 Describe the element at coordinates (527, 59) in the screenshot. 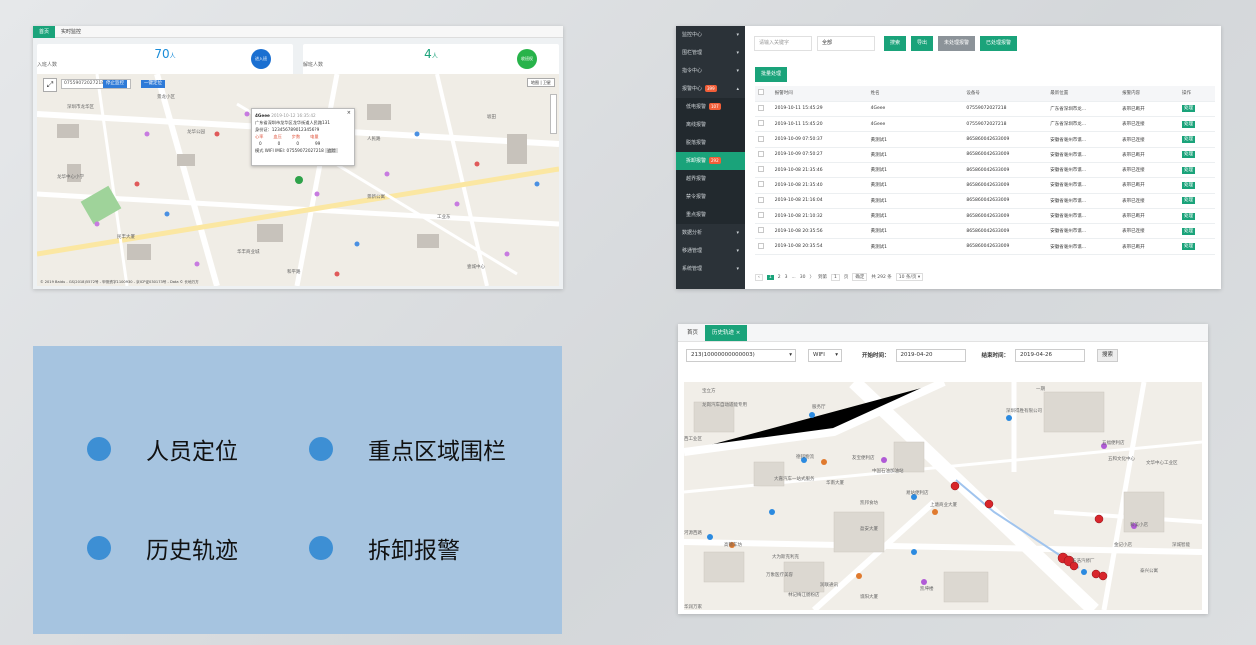

I see `stat-out-circle: 收班权` at that location.